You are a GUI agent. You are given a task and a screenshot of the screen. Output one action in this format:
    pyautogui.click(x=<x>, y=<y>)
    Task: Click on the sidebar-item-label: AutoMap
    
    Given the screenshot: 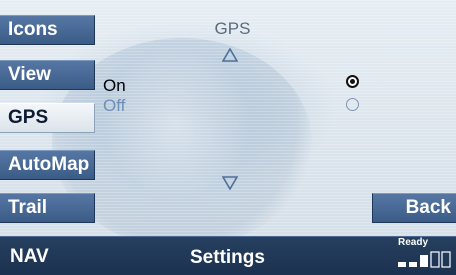 What is the action you would take?
    pyautogui.click(x=49, y=164)
    